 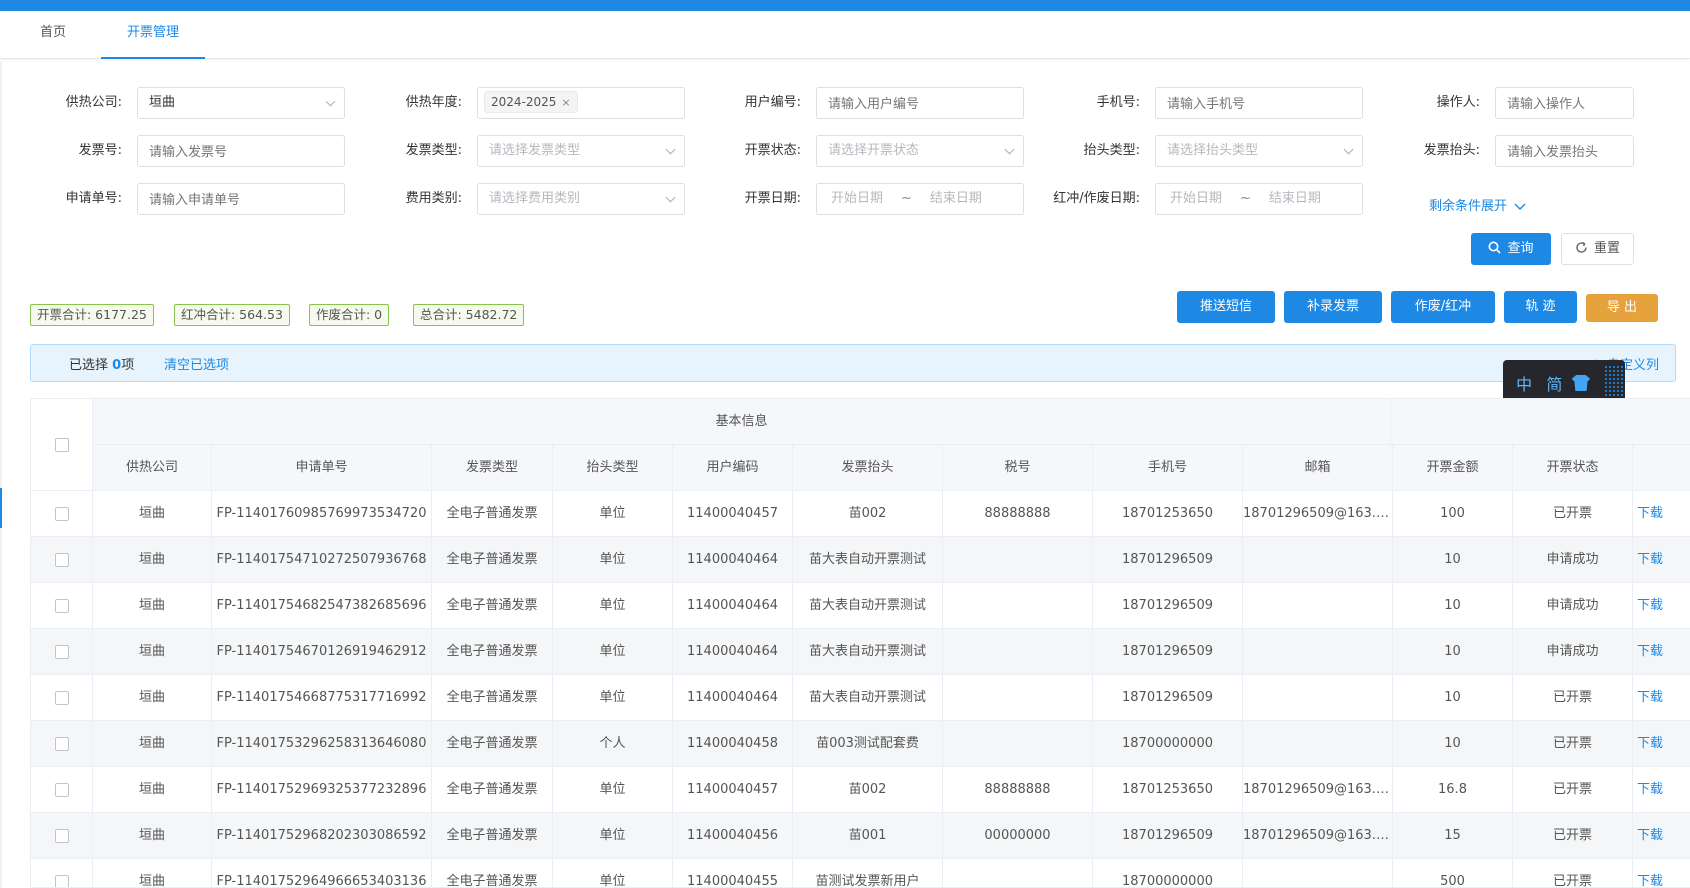 I want to click on redvoid-date-range-picker: 开始日期 ~ 结束日期, so click(x=1259, y=199).